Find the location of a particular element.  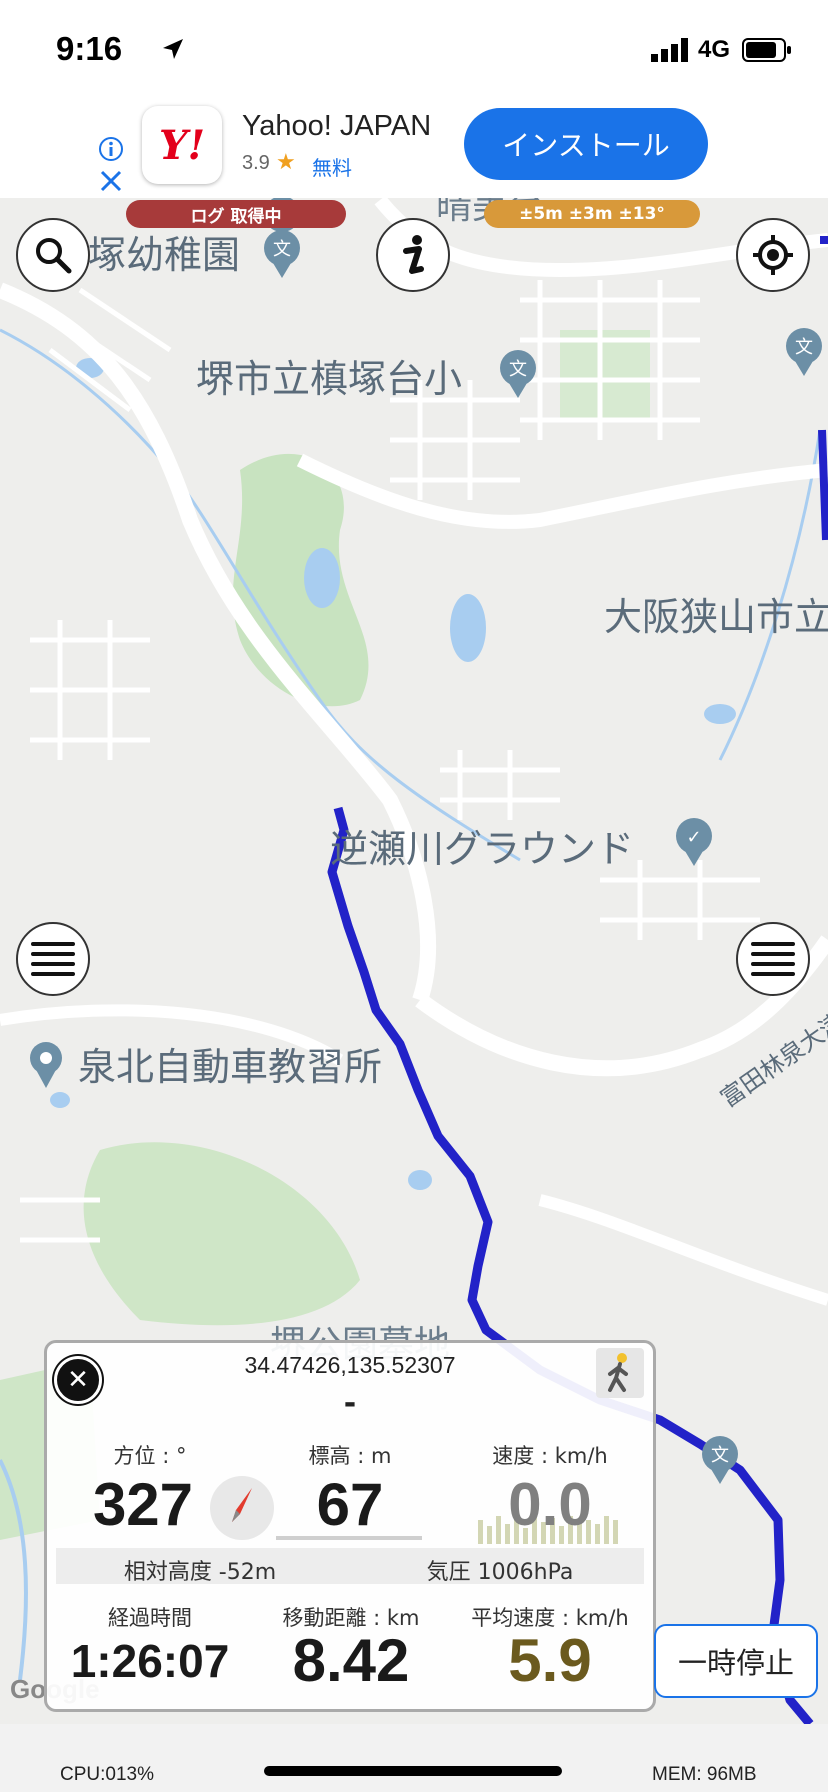

cpu-usage: CPU:013% is located at coordinates (107, 1774).